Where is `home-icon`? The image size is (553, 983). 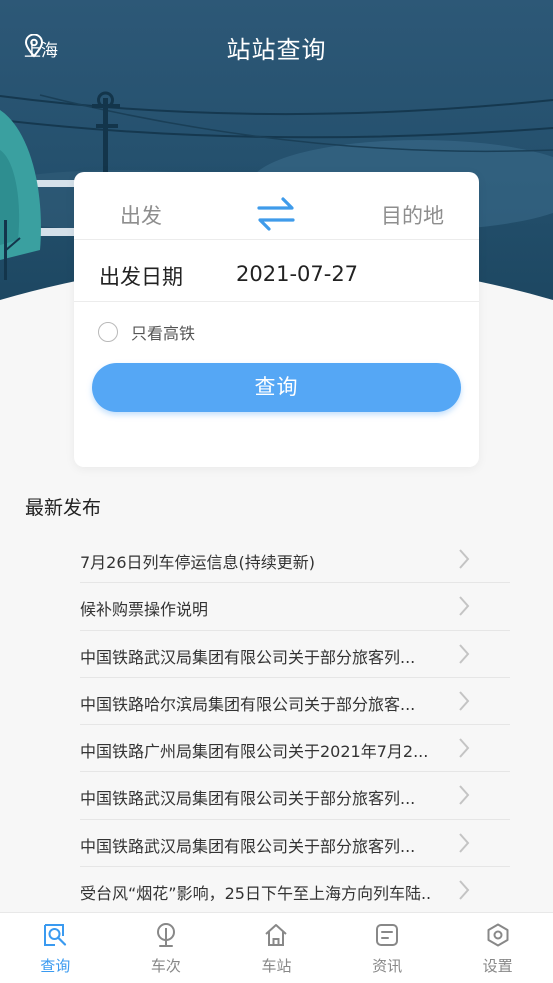
home-icon is located at coordinates (276, 935).